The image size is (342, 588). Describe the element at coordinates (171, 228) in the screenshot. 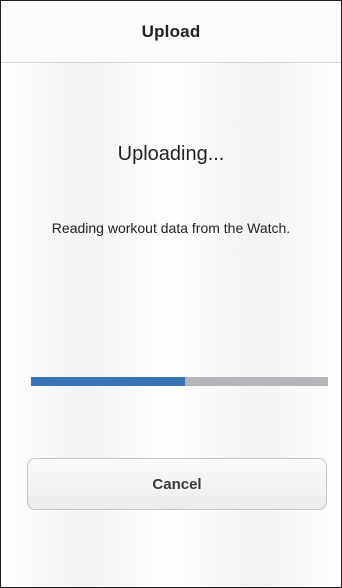

I see `upload-status-message: Reading workout data from the Watch.` at that location.